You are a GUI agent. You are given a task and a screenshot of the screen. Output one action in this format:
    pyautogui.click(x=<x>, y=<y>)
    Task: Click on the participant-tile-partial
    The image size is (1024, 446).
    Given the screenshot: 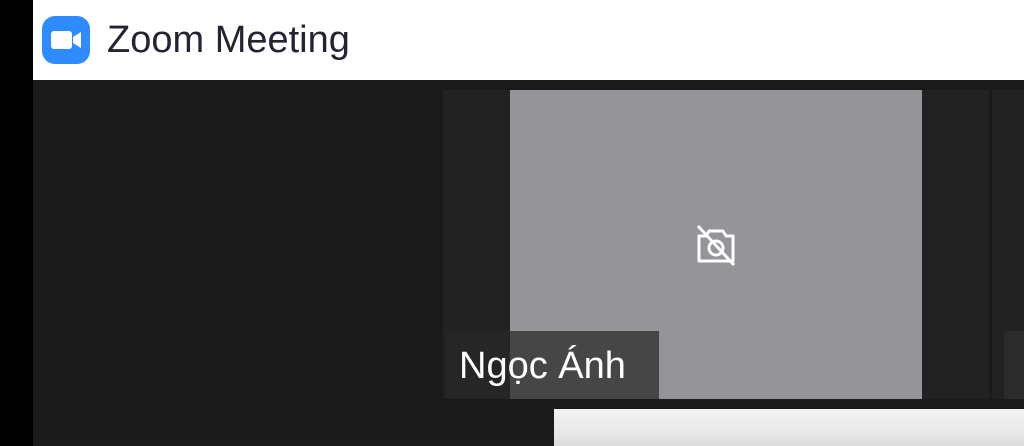 What is the action you would take?
    pyautogui.click(x=1008, y=244)
    